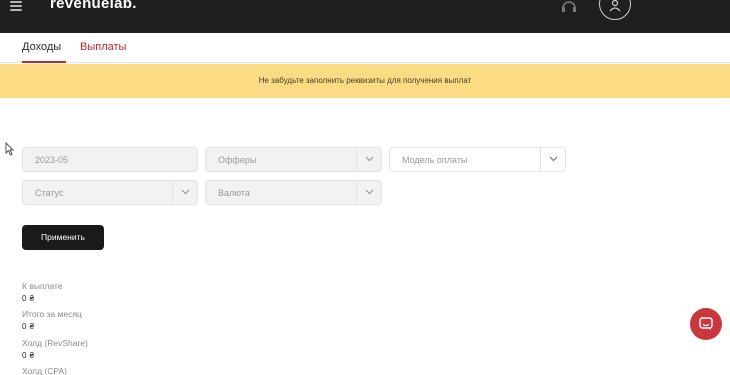 The width and height of the screenshot is (730, 375). Describe the element at coordinates (110, 159) in the screenshot. I see `month-picker-field: 2023-05` at that location.